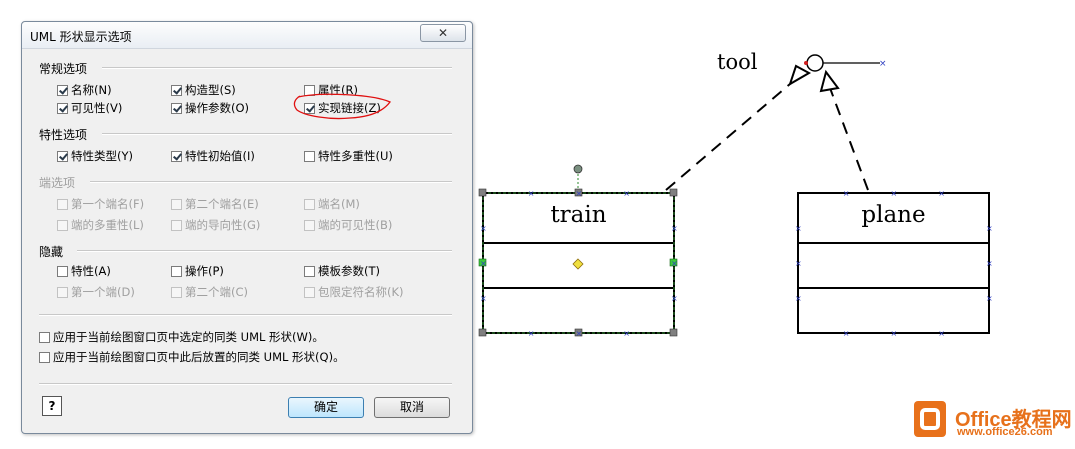 This screenshot has height=449, width=1075. I want to click on connection-point, so click(806, 63).